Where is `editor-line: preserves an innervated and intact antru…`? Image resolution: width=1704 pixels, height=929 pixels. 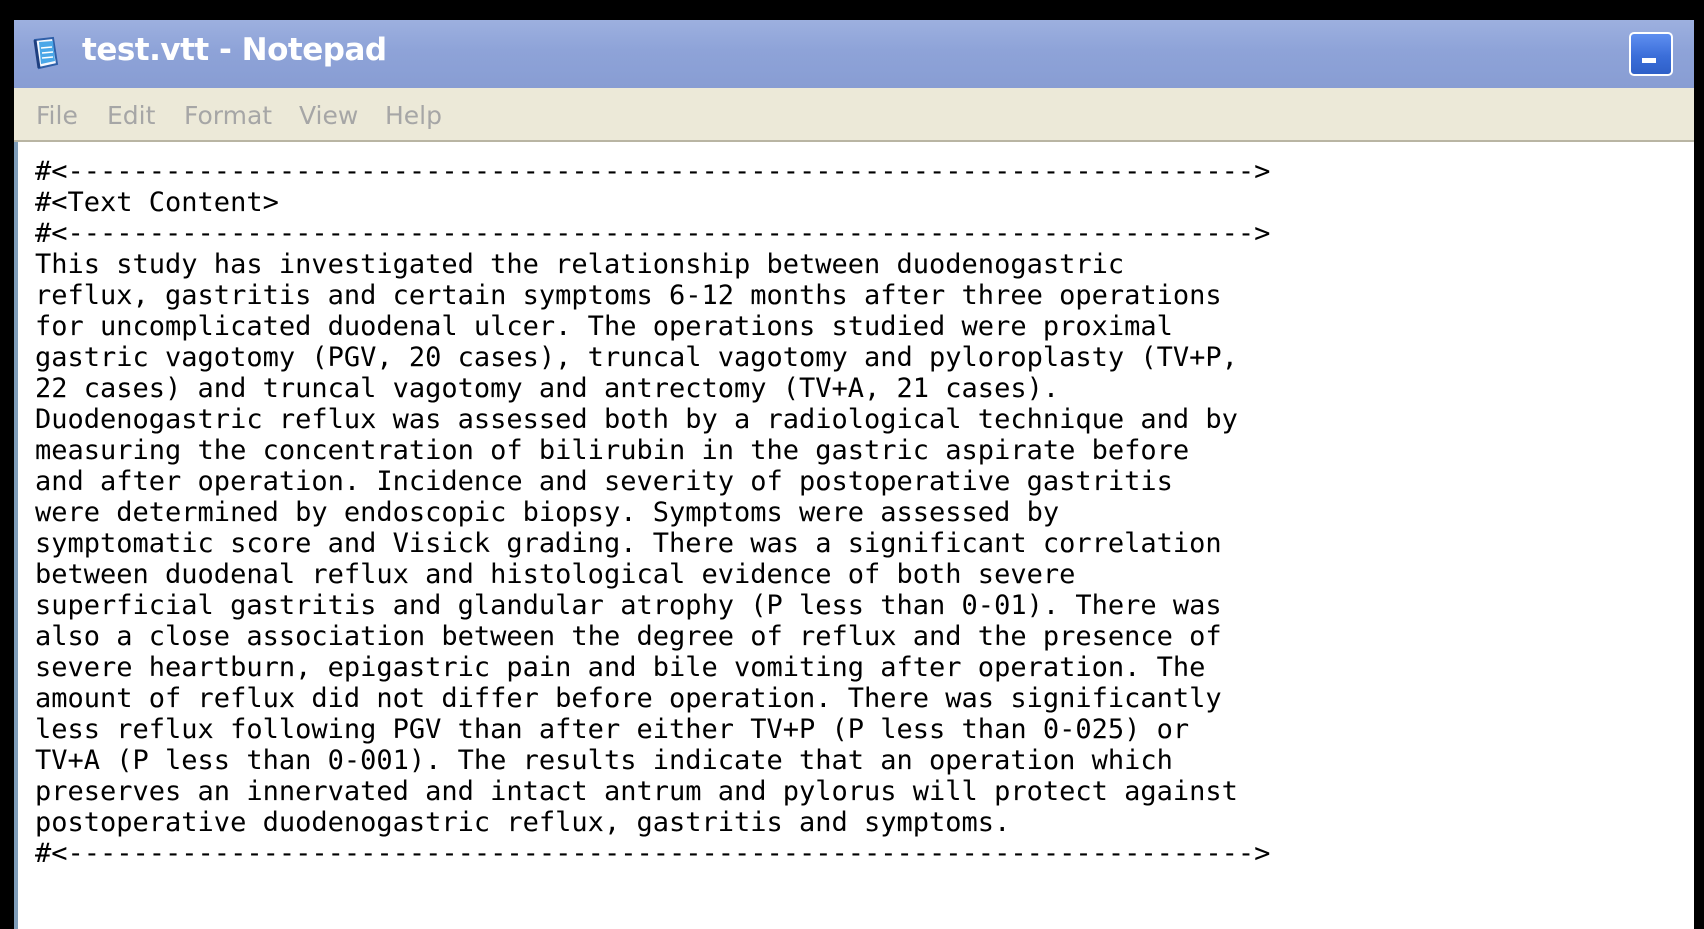 editor-line: preserves an innervated and intact antru… is located at coordinates (636, 791).